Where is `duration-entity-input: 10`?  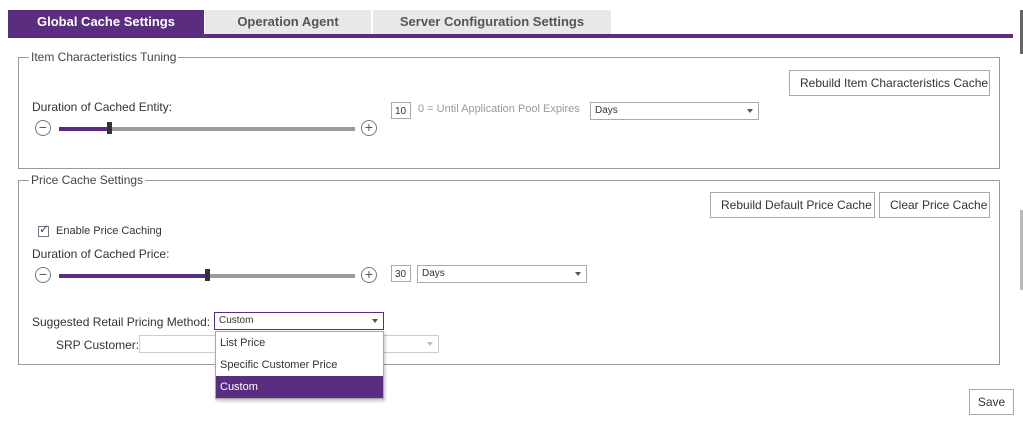
duration-entity-input: 10 is located at coordinates (401, 110).